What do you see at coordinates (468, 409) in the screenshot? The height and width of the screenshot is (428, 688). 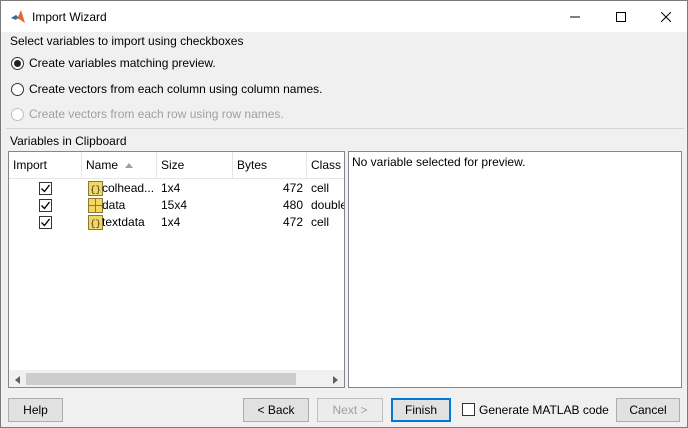 I see `generate-code-checkbox` at bounding box center [468, 409].